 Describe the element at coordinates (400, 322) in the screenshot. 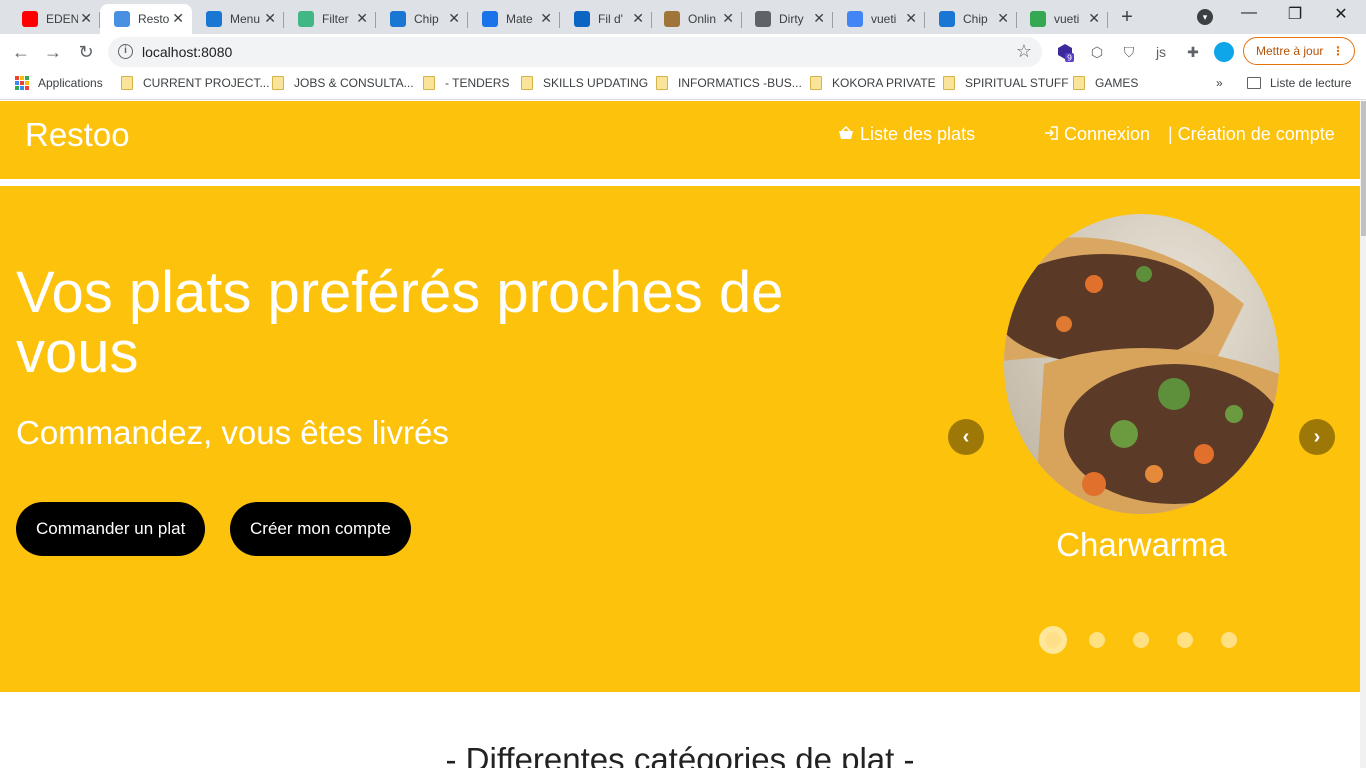

I see `hero-title: Vos plats preférés proches de vous` at that location.